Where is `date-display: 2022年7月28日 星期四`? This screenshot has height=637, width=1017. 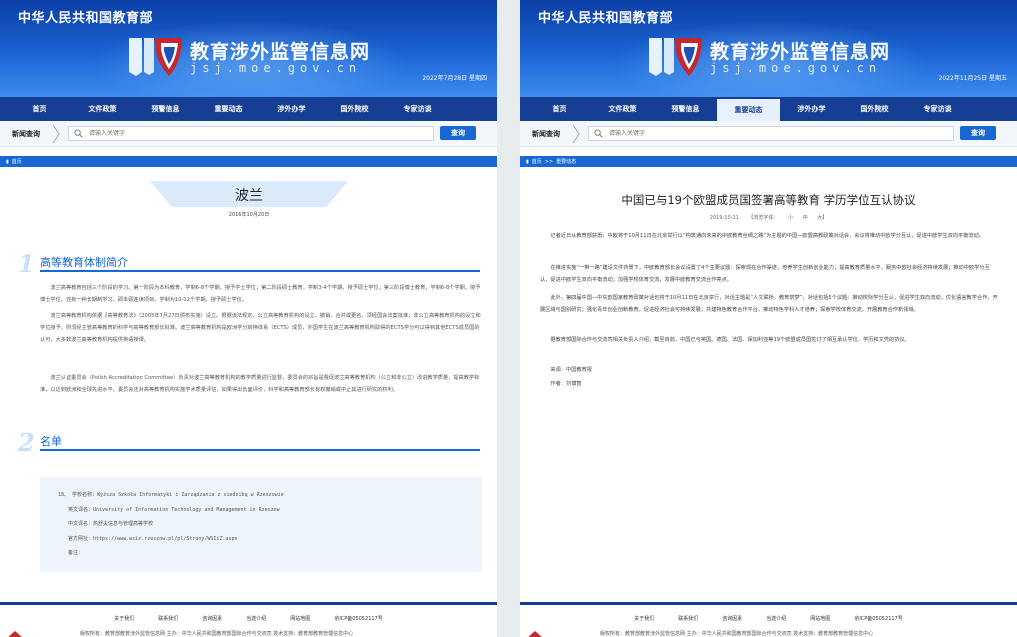
date-display: 2022年7月28日 星期四 is located at coordinates (454, 78).